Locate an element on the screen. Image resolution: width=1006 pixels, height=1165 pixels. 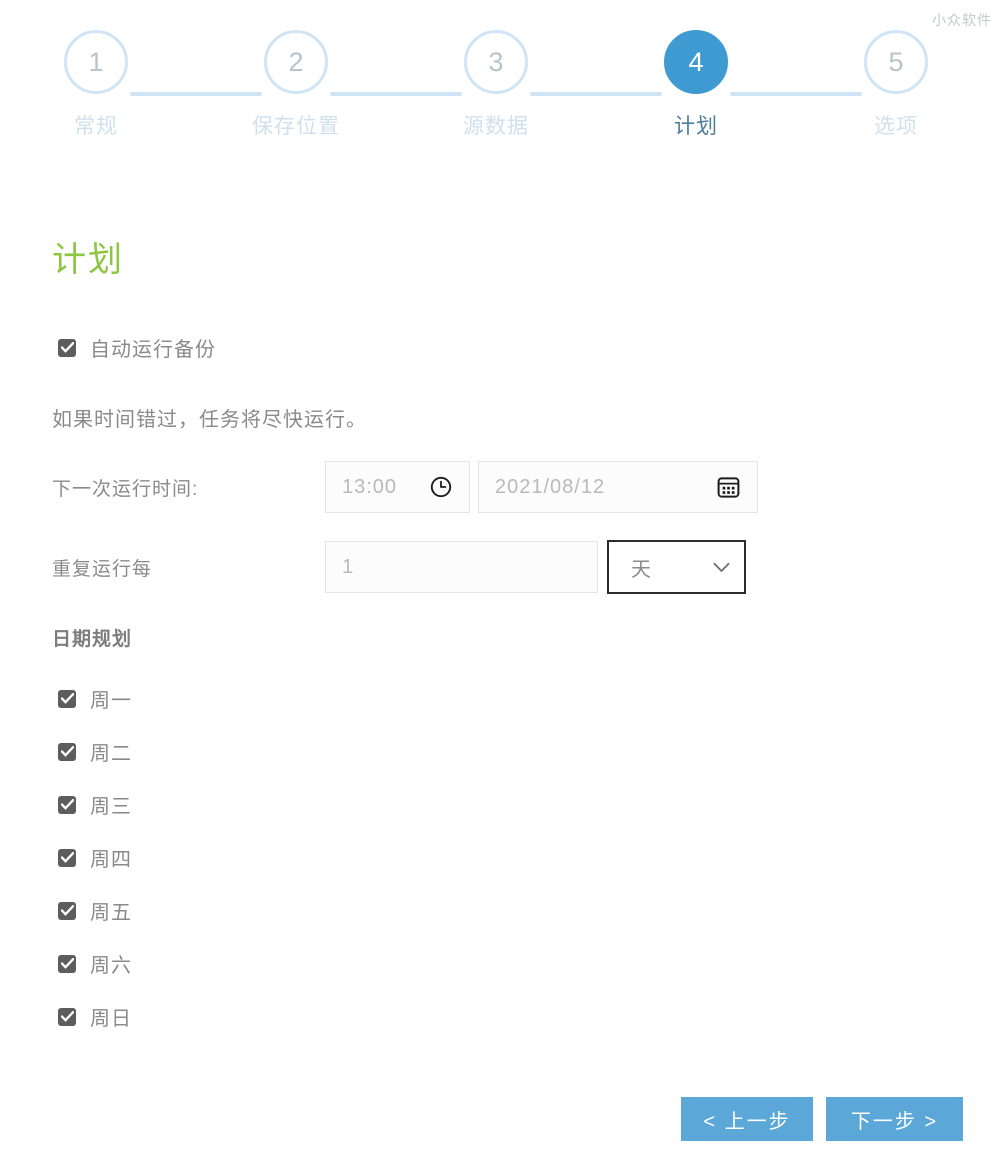
step-number-5: 5 is located at coordinates (896, 61).